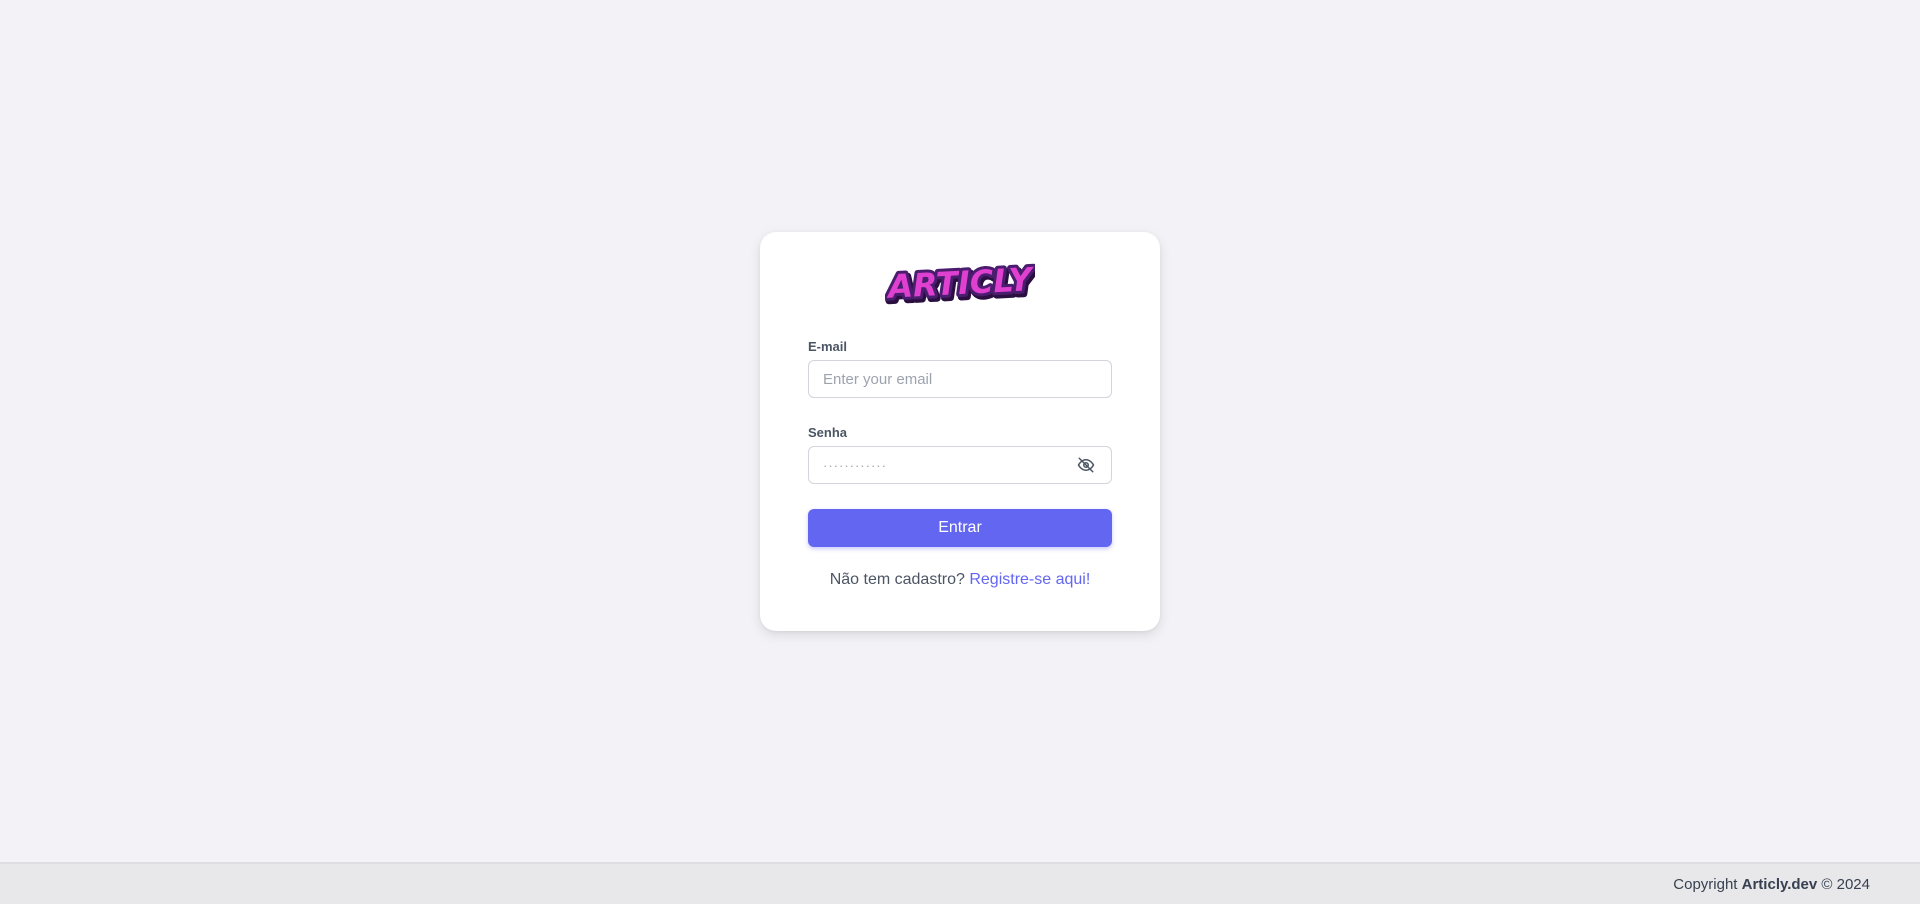  I want to click on svg-text: ARTICLY, so click(960, 283).